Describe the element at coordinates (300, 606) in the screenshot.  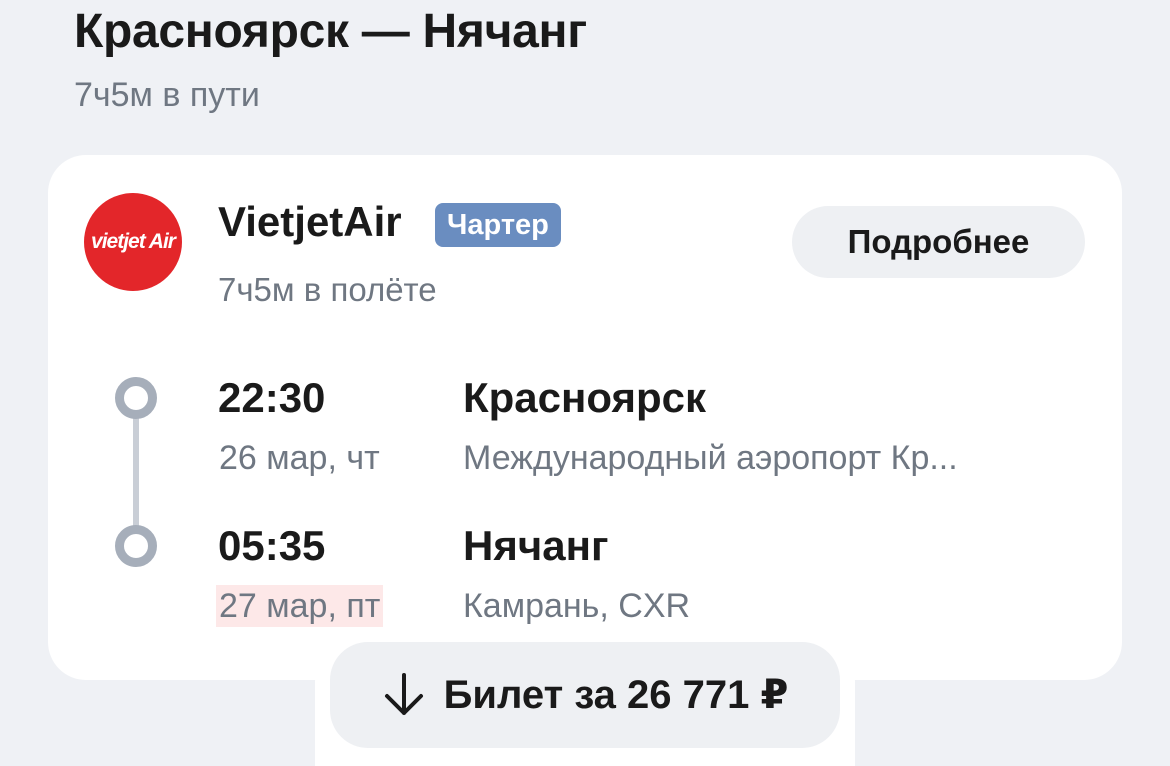
I see `arrival-date: 27 мар, пт` at that location.